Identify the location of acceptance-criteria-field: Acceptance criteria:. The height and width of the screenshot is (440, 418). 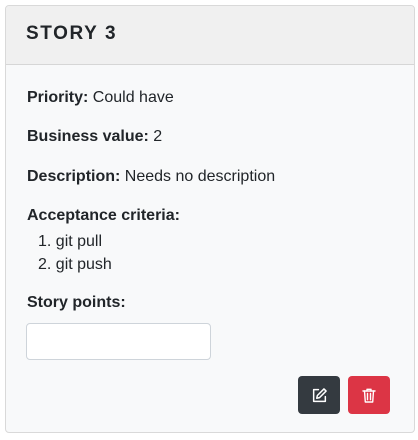
(103, 216).